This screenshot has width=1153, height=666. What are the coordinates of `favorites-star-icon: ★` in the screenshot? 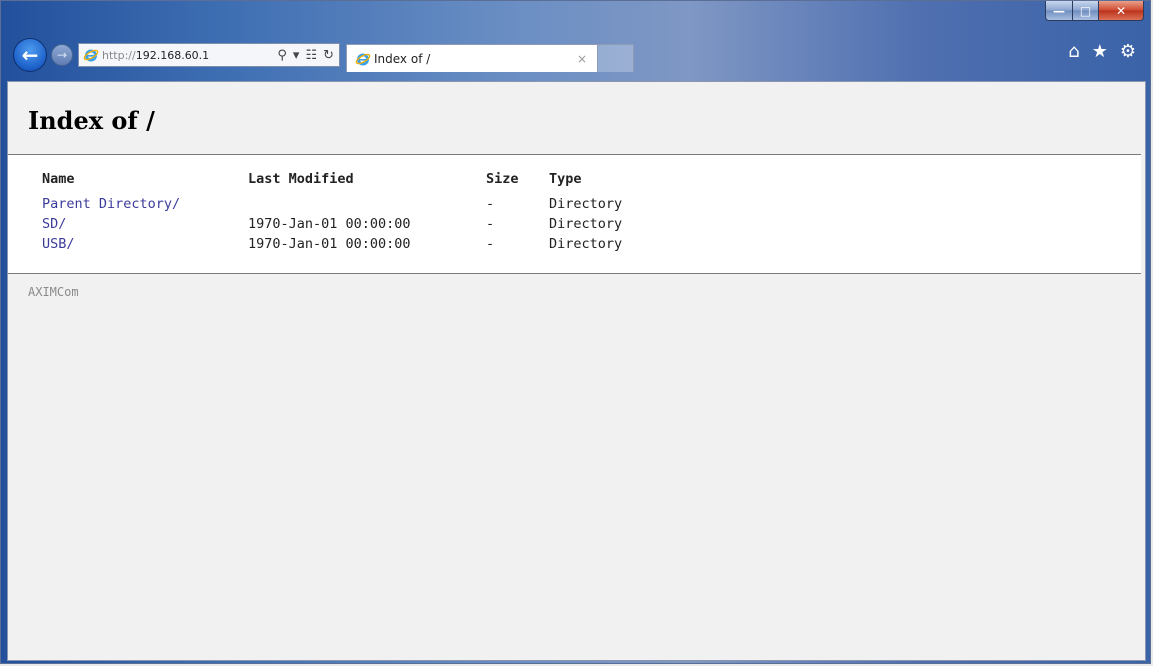 It's located at (1100, 51).